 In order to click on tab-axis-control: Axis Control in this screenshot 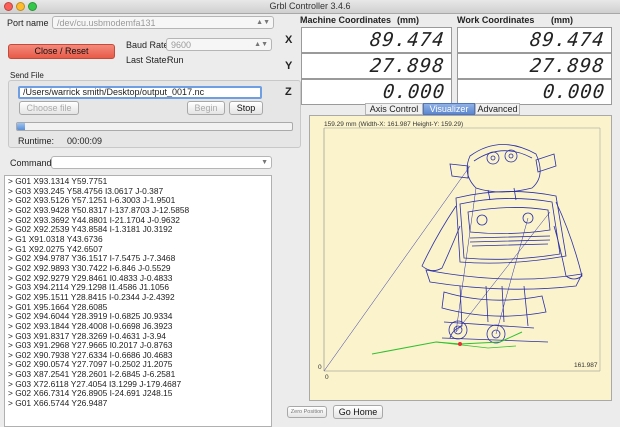, I will do `click(394, 109)`.